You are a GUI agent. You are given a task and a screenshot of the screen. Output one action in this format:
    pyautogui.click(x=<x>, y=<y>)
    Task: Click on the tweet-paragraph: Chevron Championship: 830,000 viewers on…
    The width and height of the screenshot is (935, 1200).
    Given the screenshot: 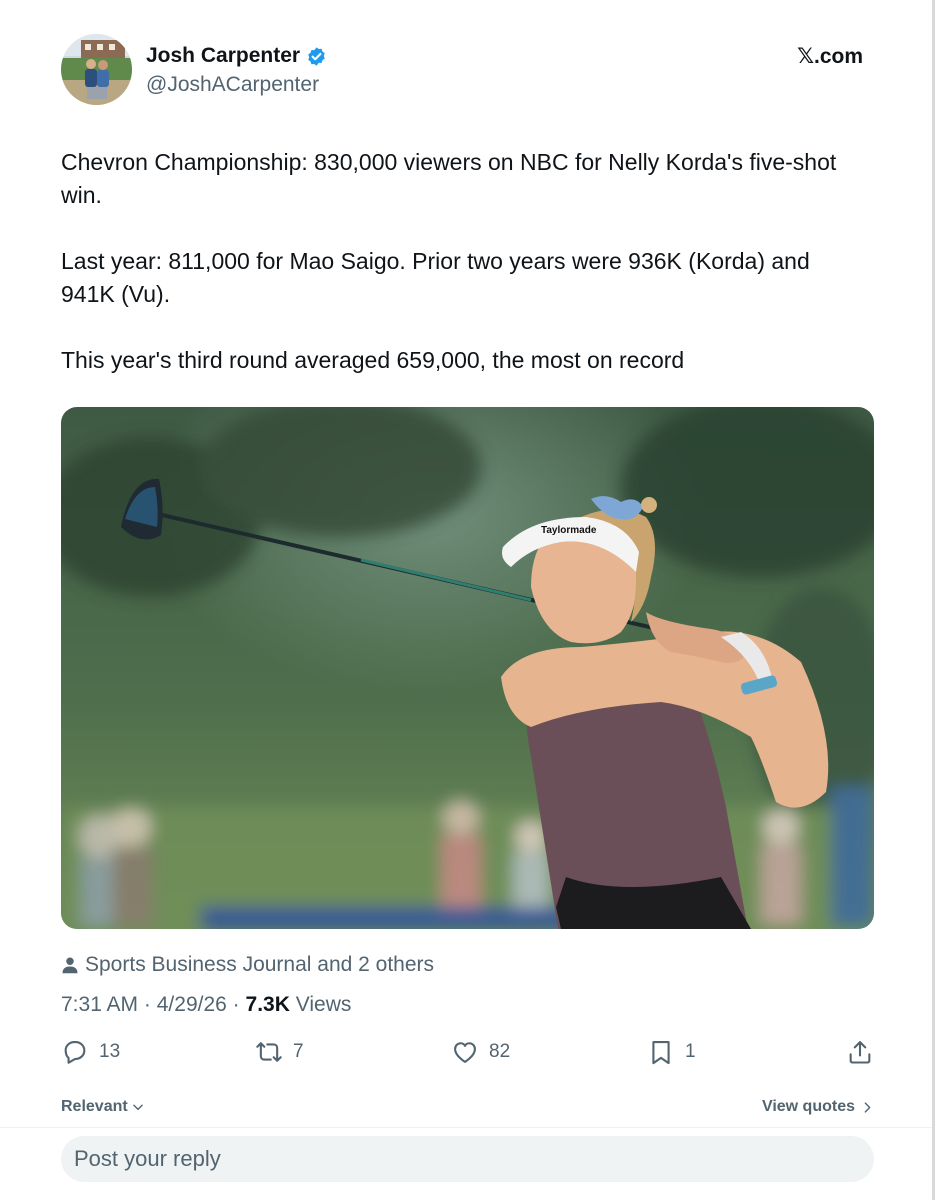 What is the action you would take?
    pyautogui.click(x=449, y=178)
    